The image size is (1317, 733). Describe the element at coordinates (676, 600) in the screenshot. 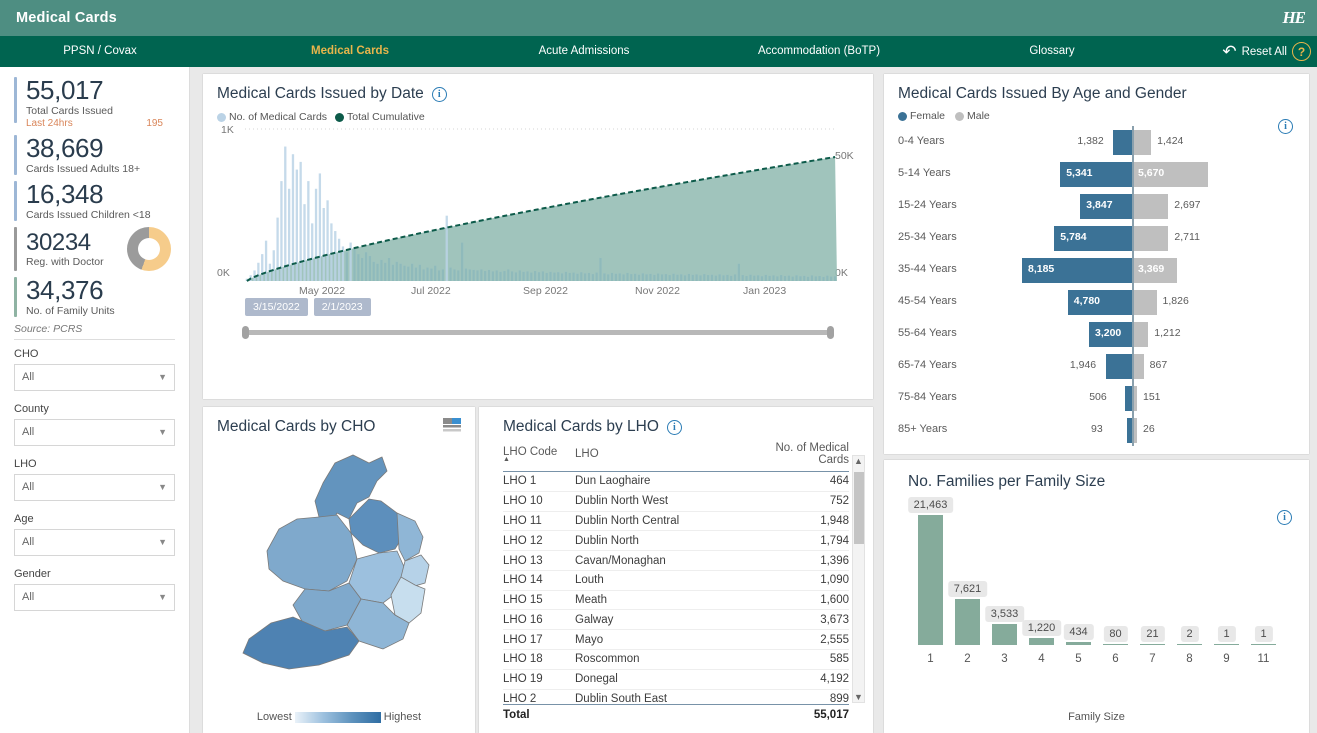

I see `table-row: LHO 15 Meath 1,600` at that location.